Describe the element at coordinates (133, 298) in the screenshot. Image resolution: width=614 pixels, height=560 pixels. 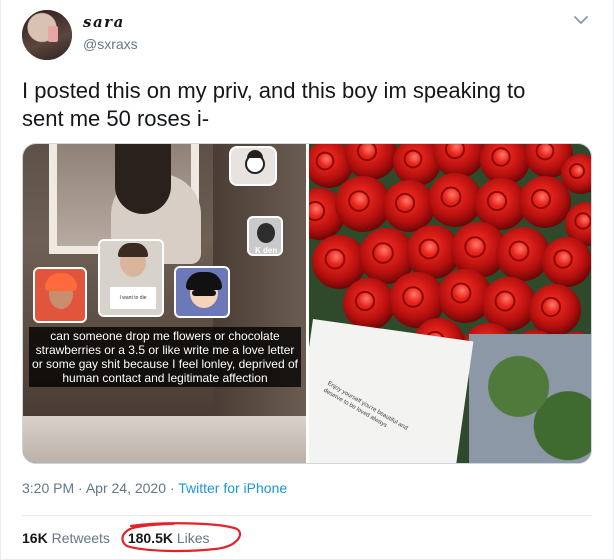
I see `sign: I want to die` at that location.